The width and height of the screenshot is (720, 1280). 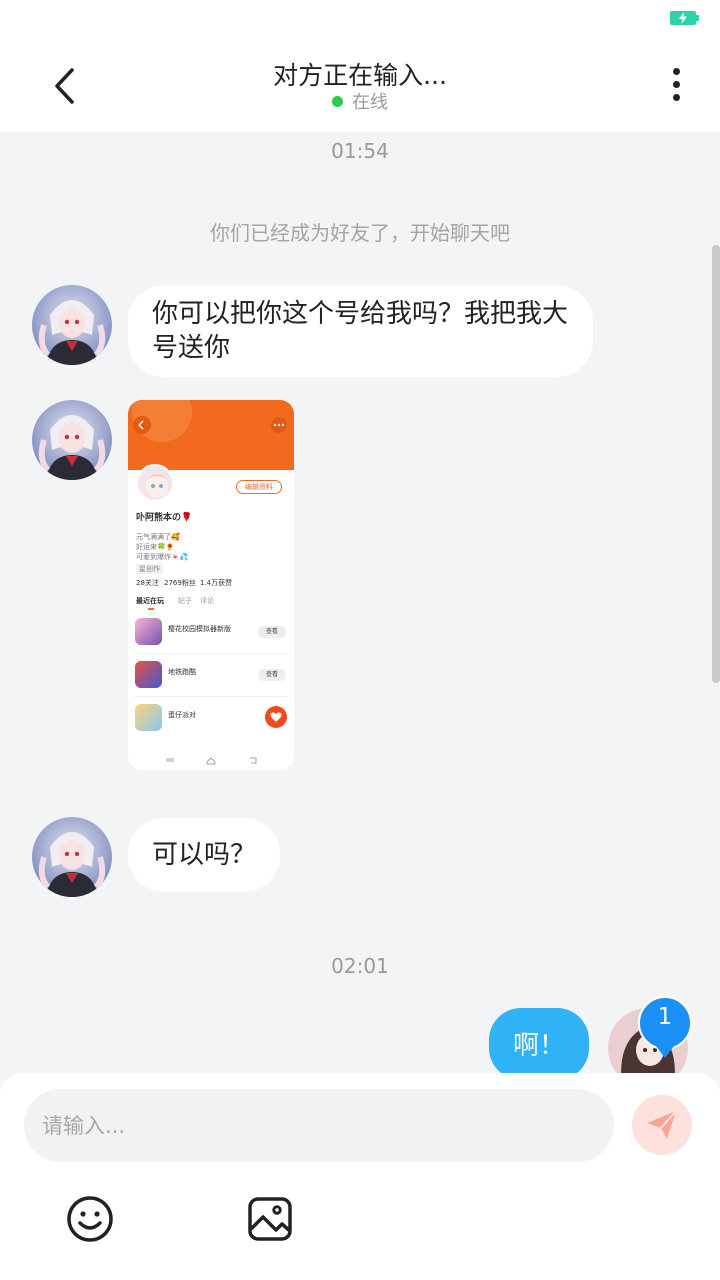 I want to click on emoji-button, so click(x=90, y=1221).